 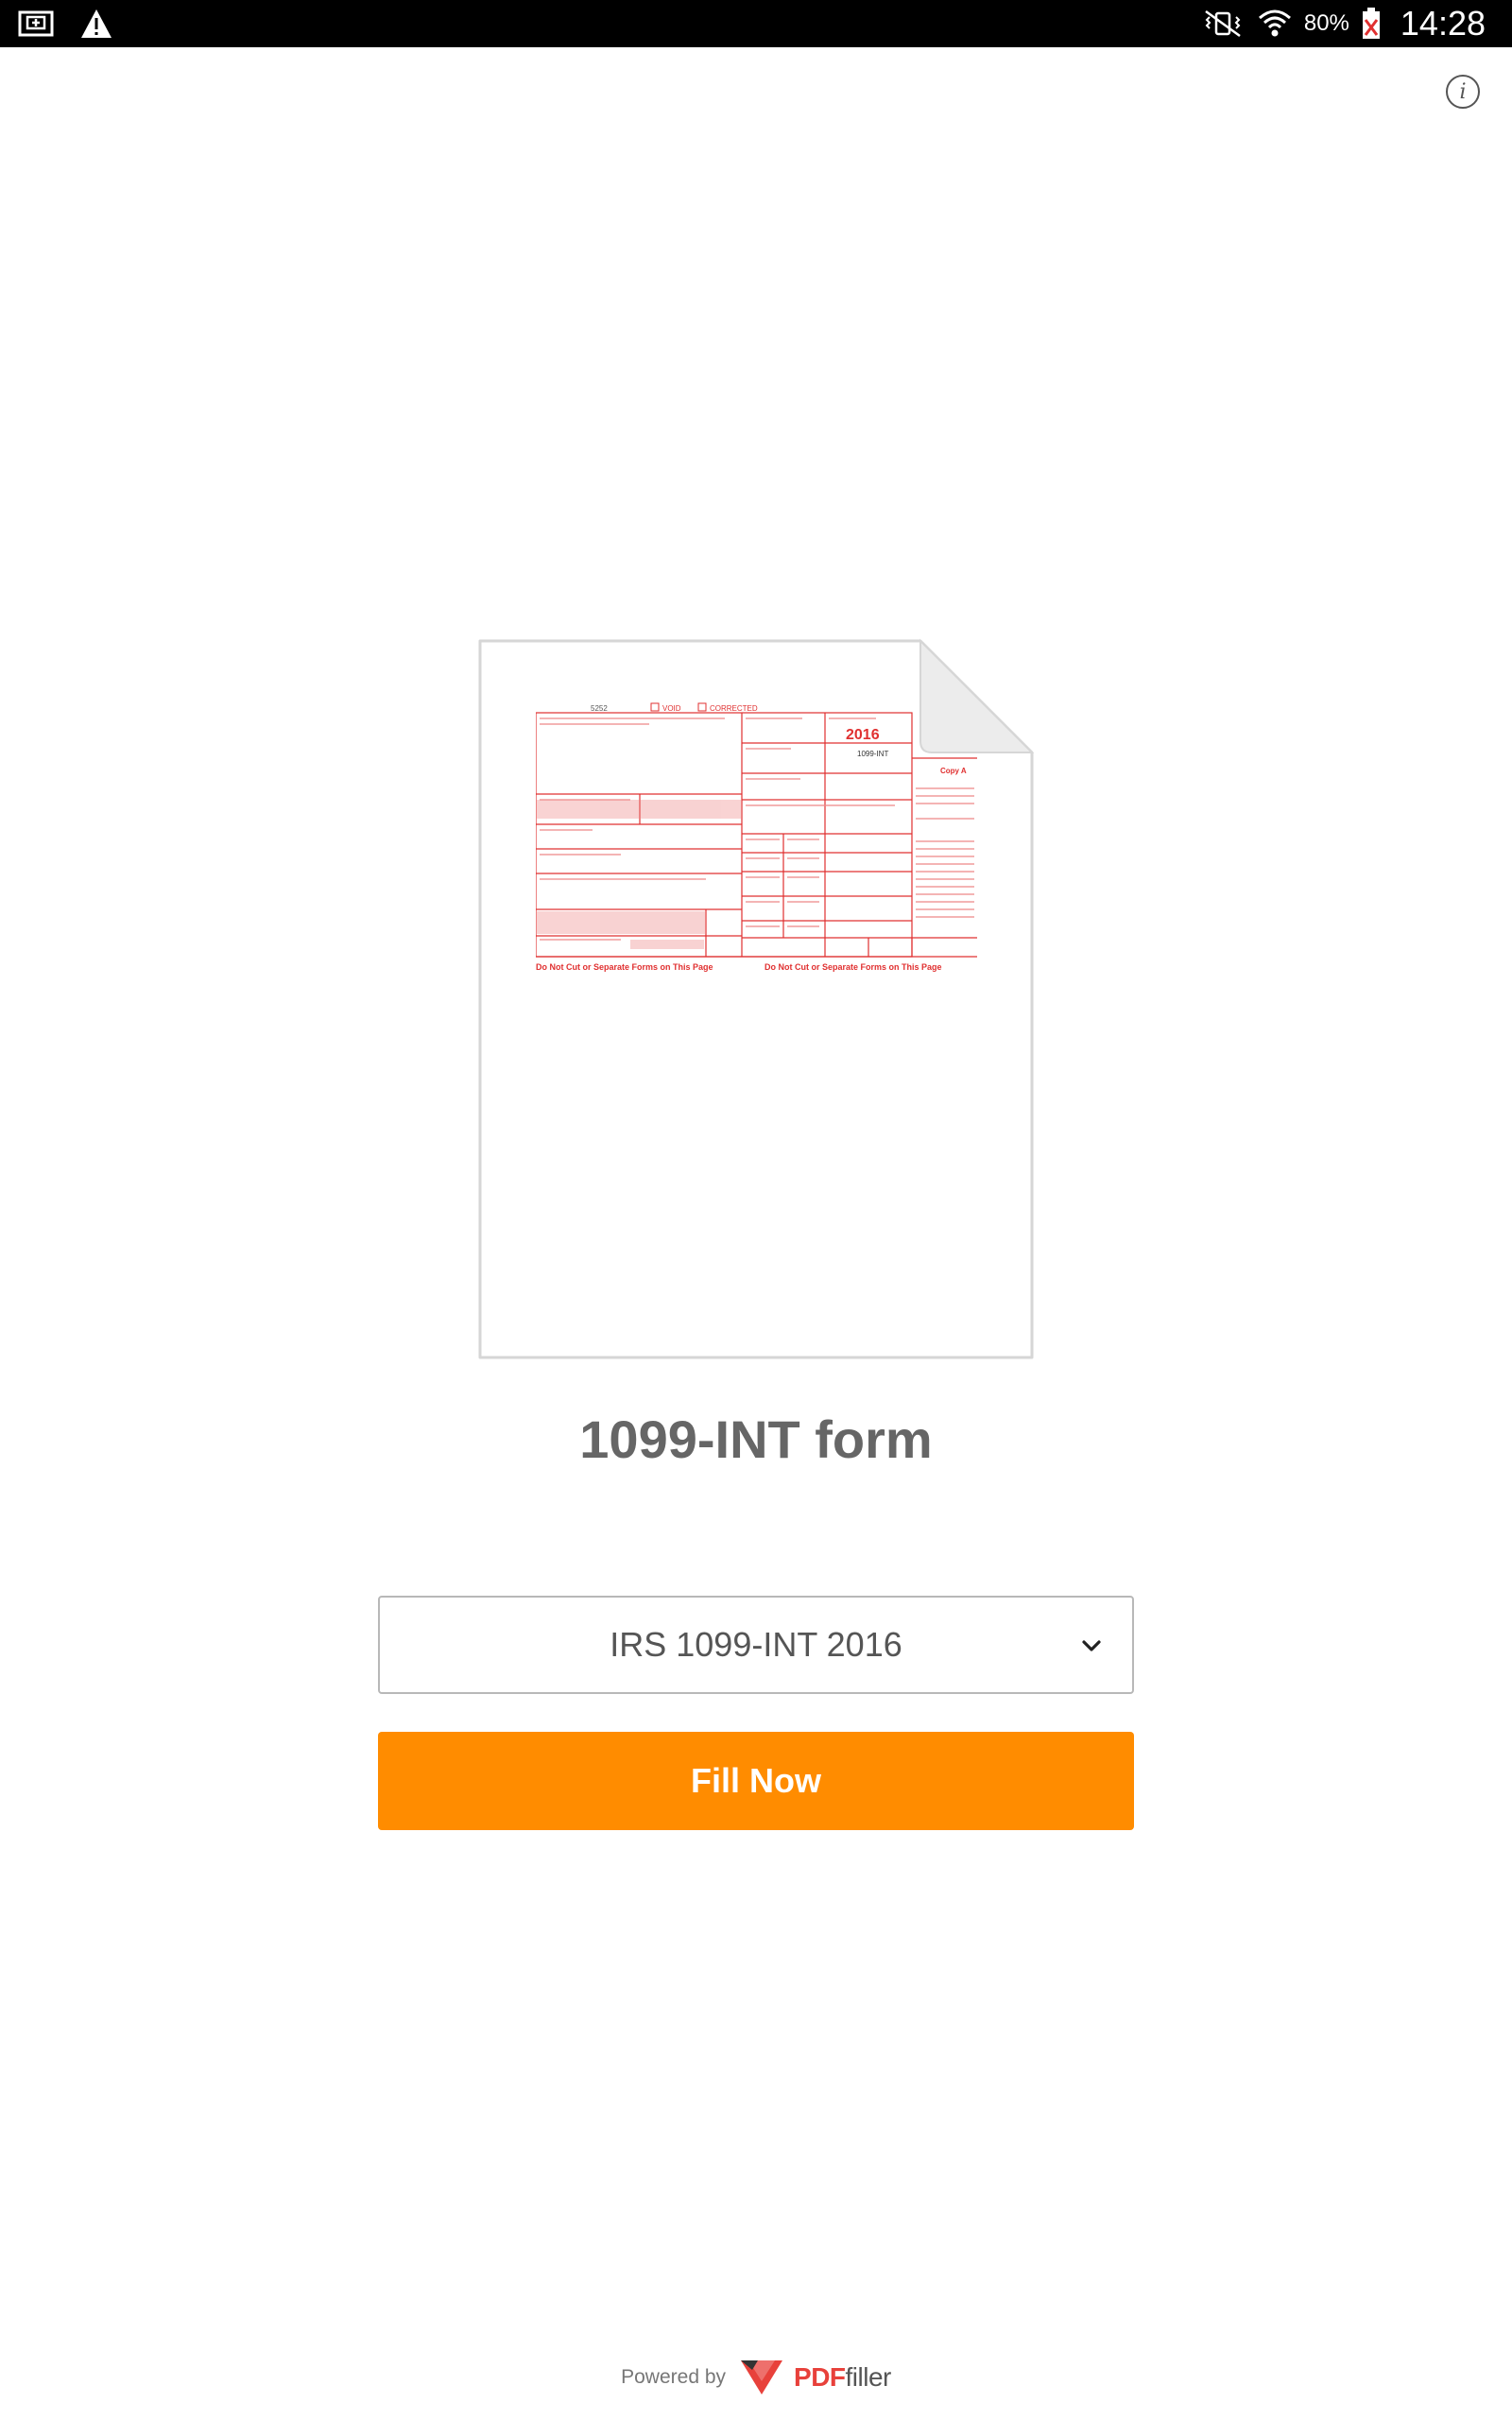 What do you see at coordinates (820, 2377) in the screenshot?
I see `brand-pdf: PDF` at bounding box center [820, 2377].